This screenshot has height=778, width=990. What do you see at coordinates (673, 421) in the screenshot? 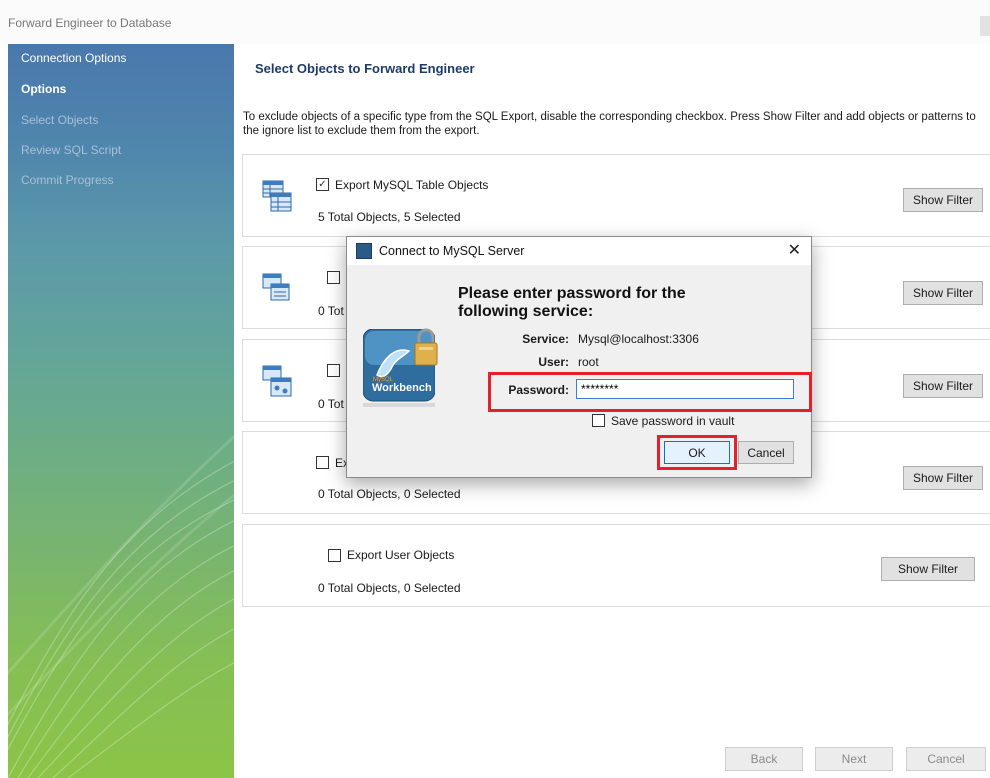
I see `save-password-label: Save password in vault` at bounding box center [673, 421].